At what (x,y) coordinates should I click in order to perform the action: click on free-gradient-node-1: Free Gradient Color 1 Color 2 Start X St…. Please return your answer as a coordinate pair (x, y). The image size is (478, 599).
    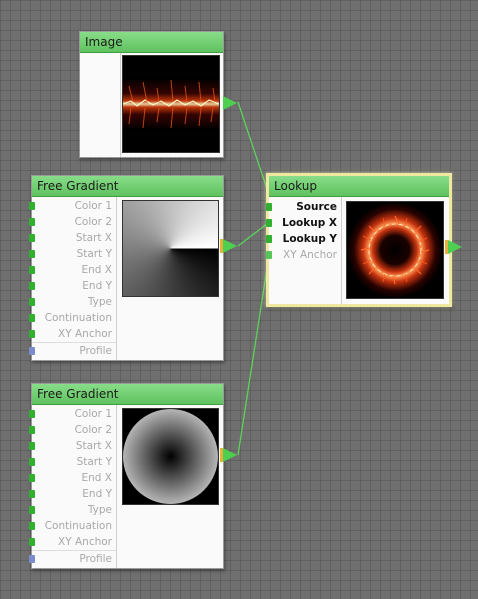
    Looking at the image, I should click on (126, 268).